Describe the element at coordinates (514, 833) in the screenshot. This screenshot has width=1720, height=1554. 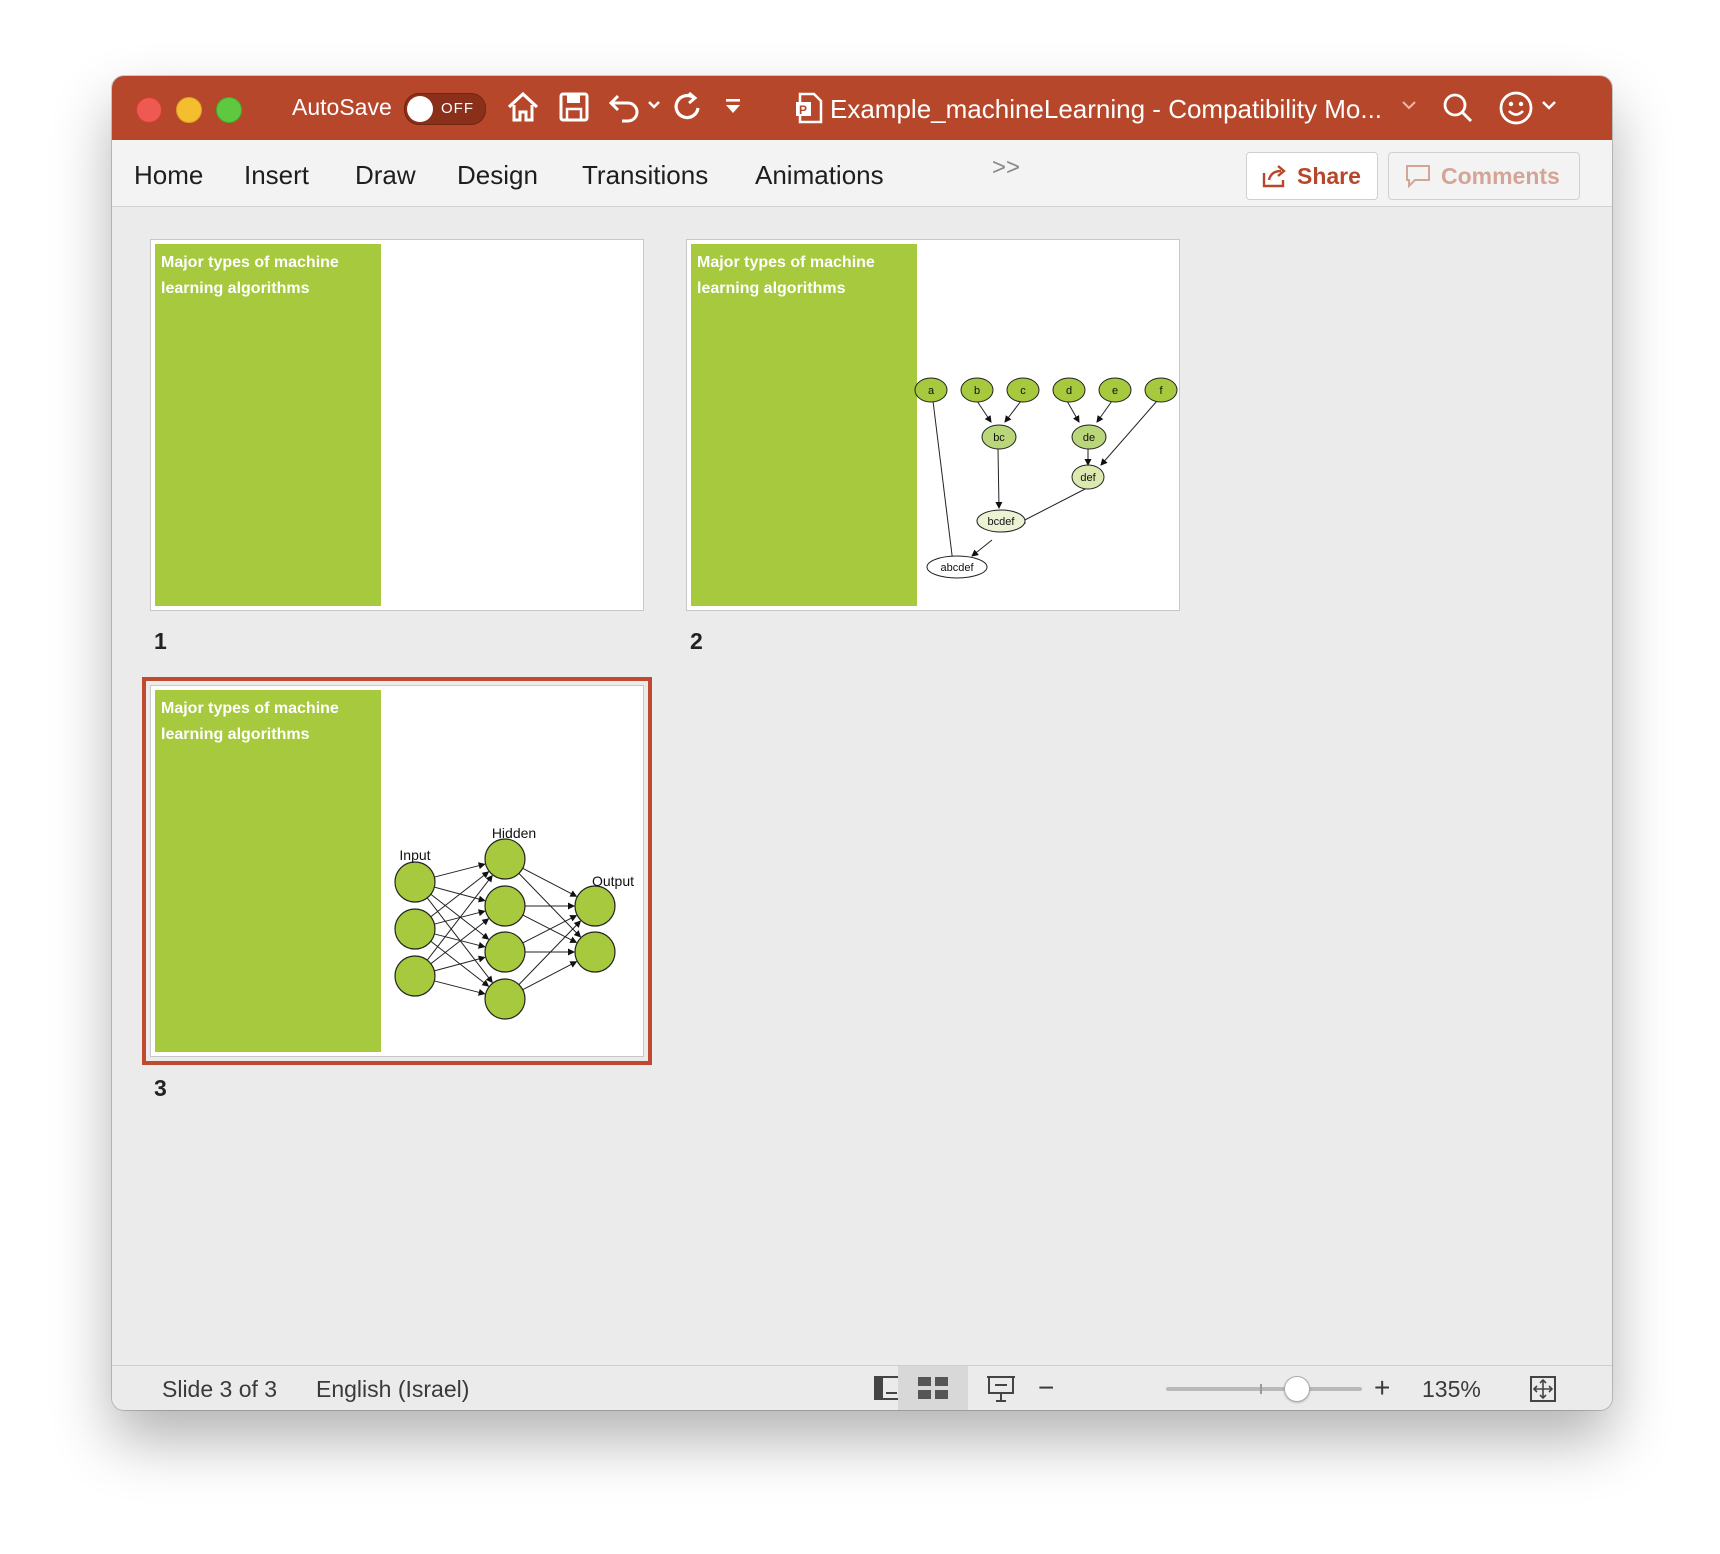
I see `hidden-layer-label: Hidden` at that location.